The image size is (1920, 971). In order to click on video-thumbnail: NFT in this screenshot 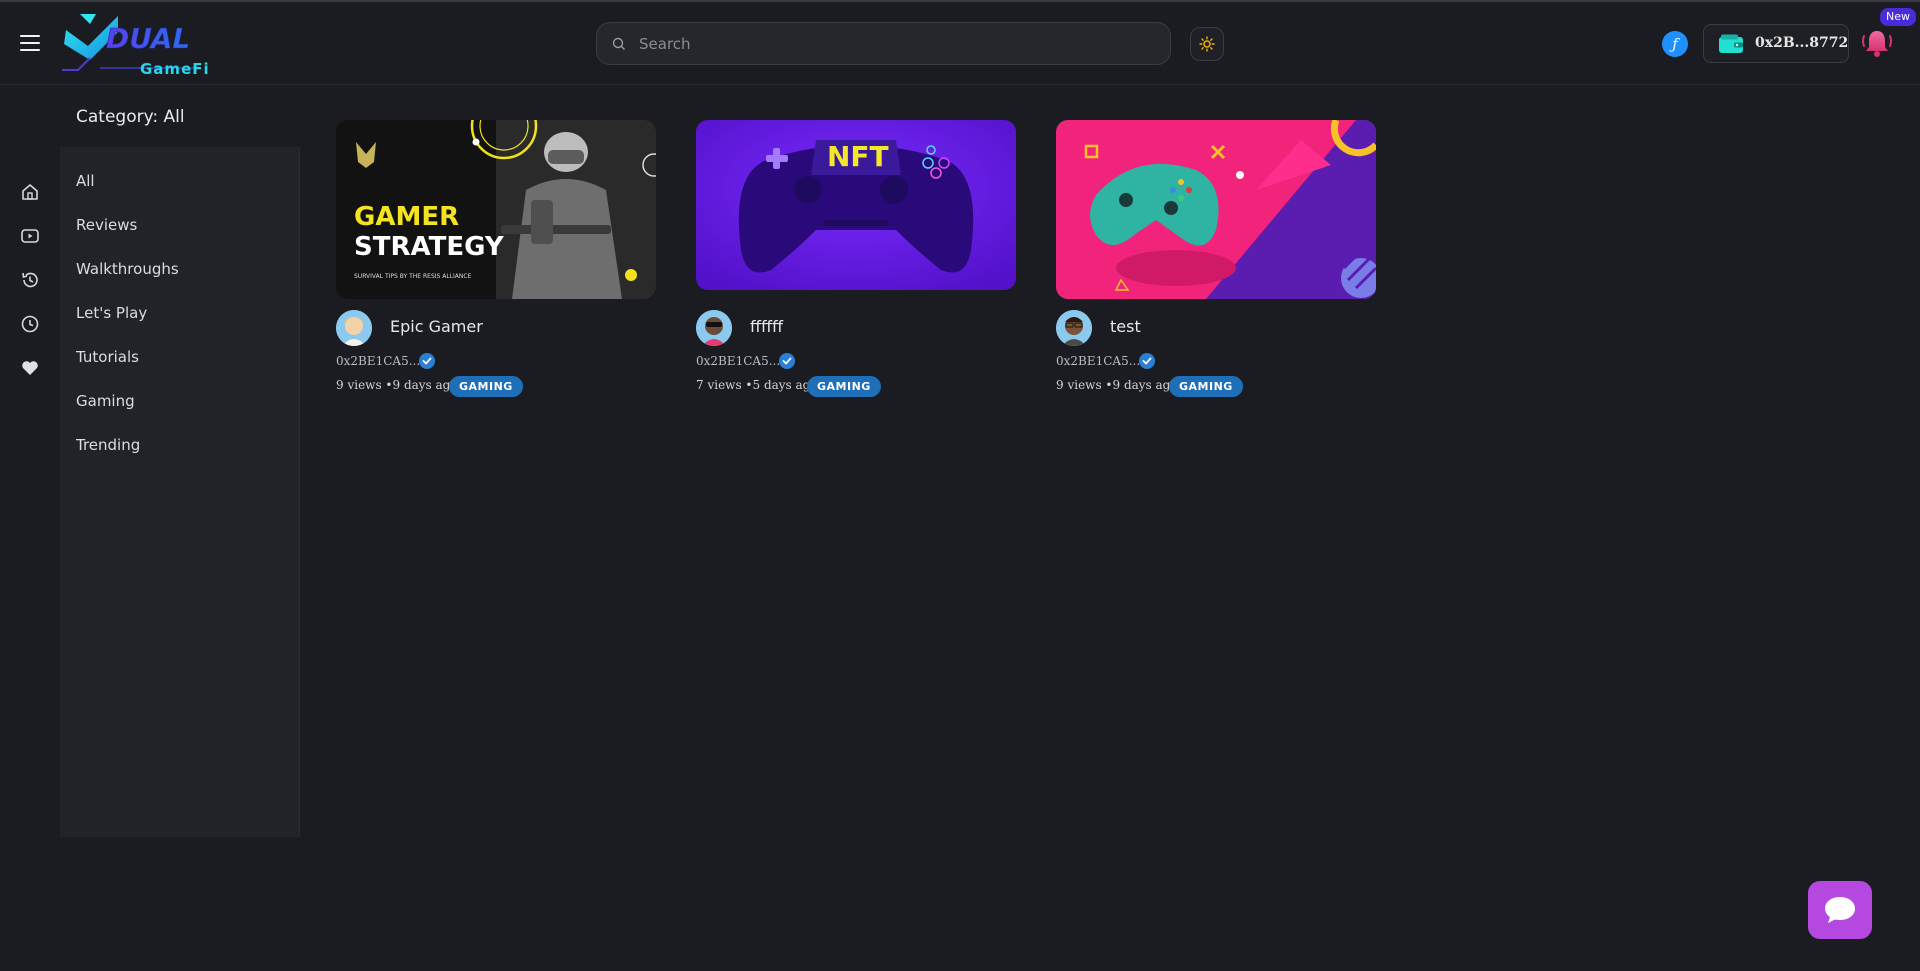, I will do `click(856, 205)`.